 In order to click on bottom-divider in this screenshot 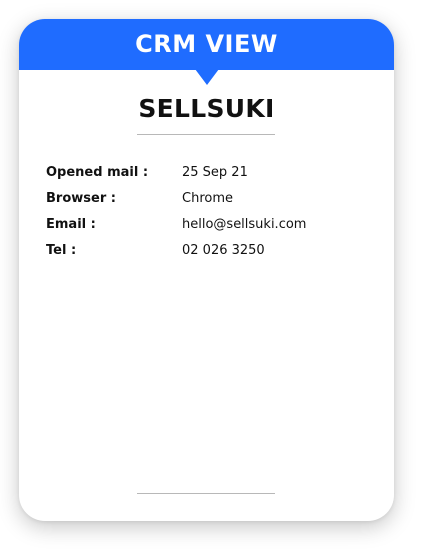, I will do `click(206, 493)`.